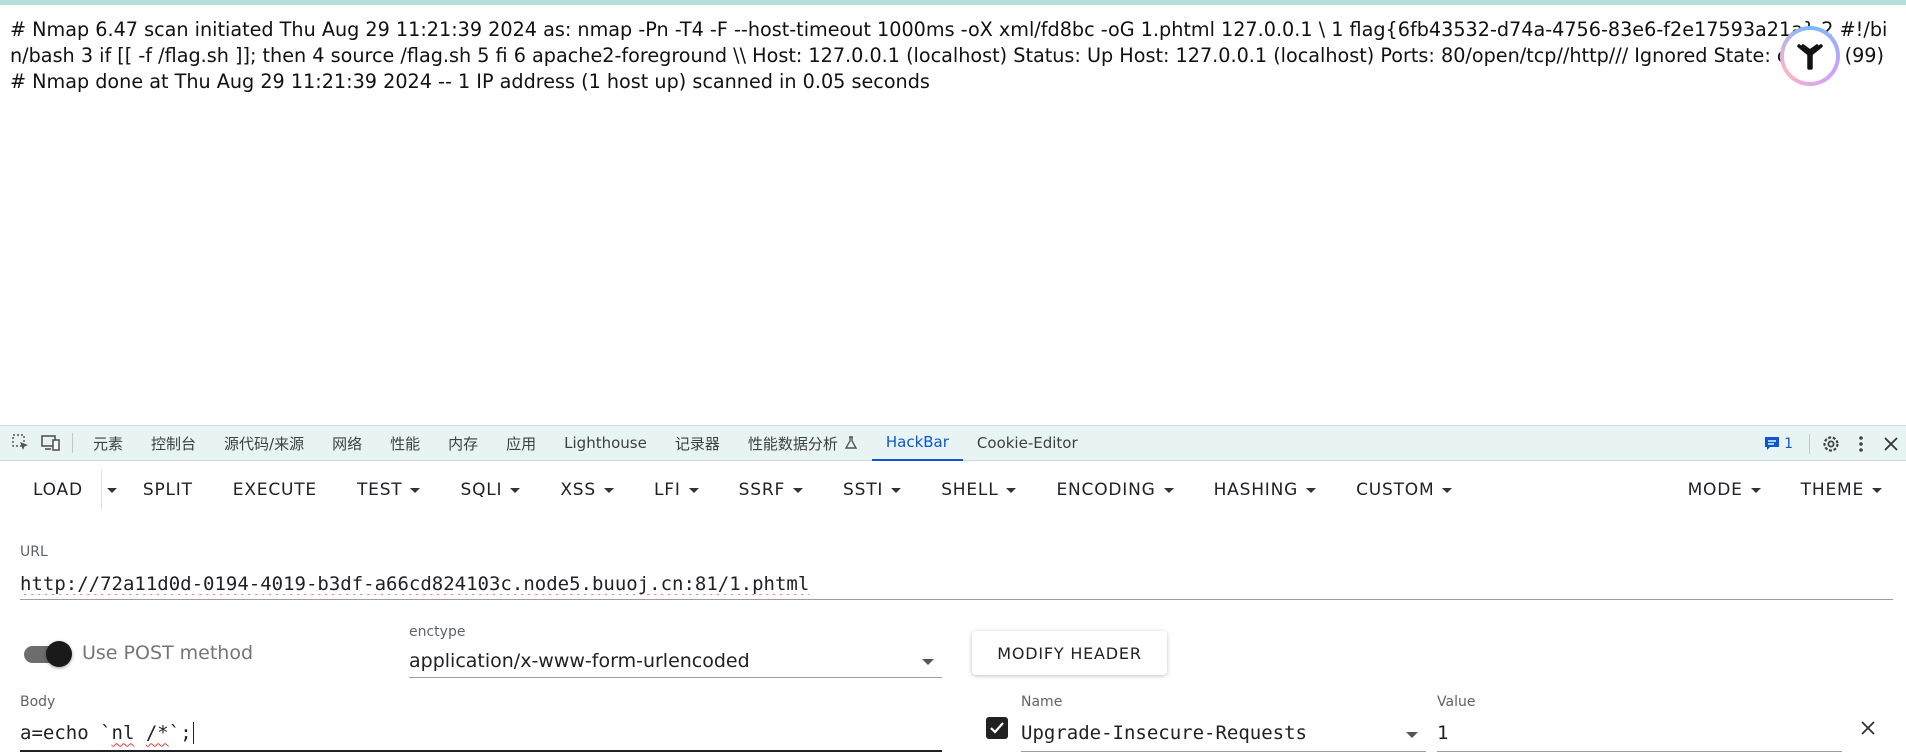 The width and height of the screenshot is (1906, 754). I want to click on shell-menu: SHELL, so click(978, 490).